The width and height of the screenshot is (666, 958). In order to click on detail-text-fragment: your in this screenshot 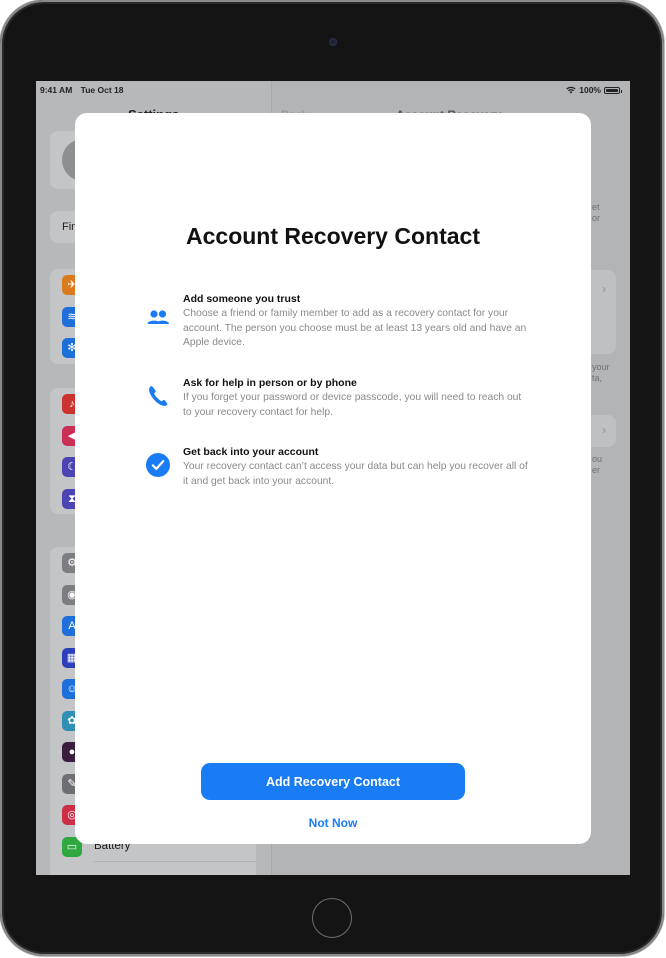, I will do `click(601, 367)`.